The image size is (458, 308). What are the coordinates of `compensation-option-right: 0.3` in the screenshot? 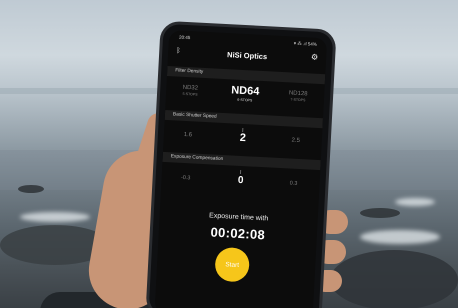 It's located at (293, 184).